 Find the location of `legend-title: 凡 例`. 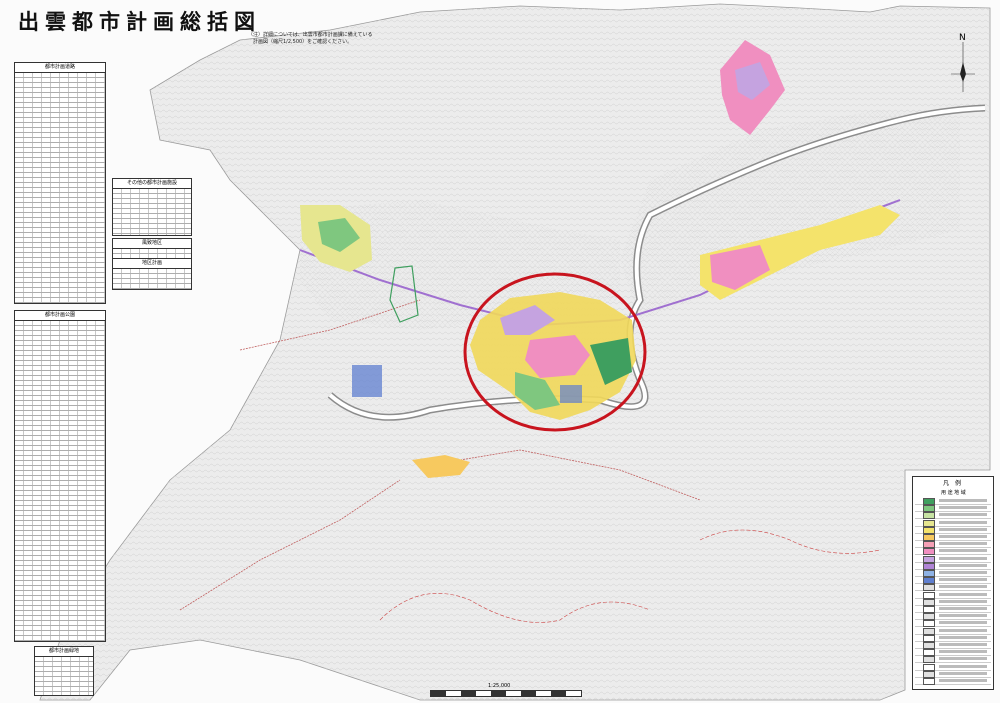

legend-title: 凡 例 is located at coordinates (952, 483).